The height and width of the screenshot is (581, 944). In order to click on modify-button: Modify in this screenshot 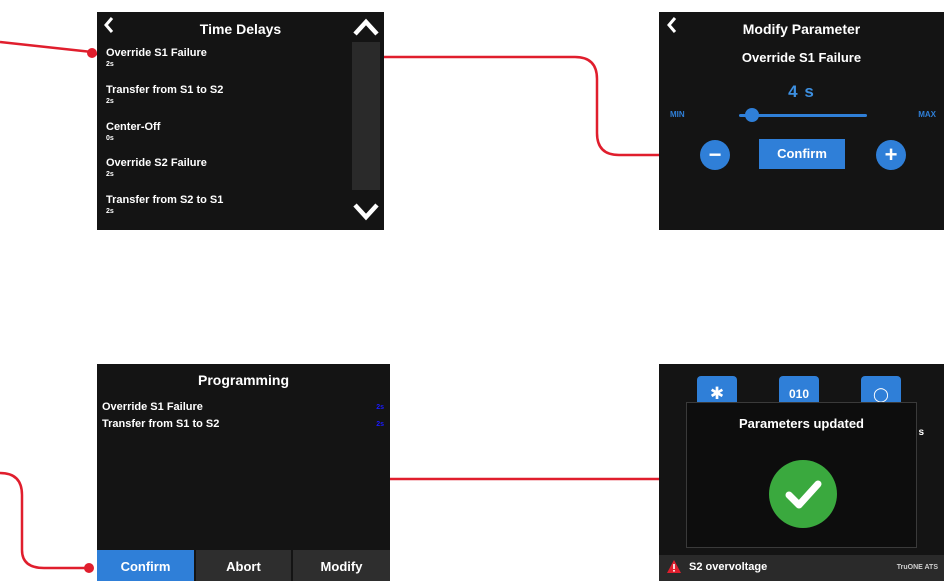, I will do `click(341, 565)`.